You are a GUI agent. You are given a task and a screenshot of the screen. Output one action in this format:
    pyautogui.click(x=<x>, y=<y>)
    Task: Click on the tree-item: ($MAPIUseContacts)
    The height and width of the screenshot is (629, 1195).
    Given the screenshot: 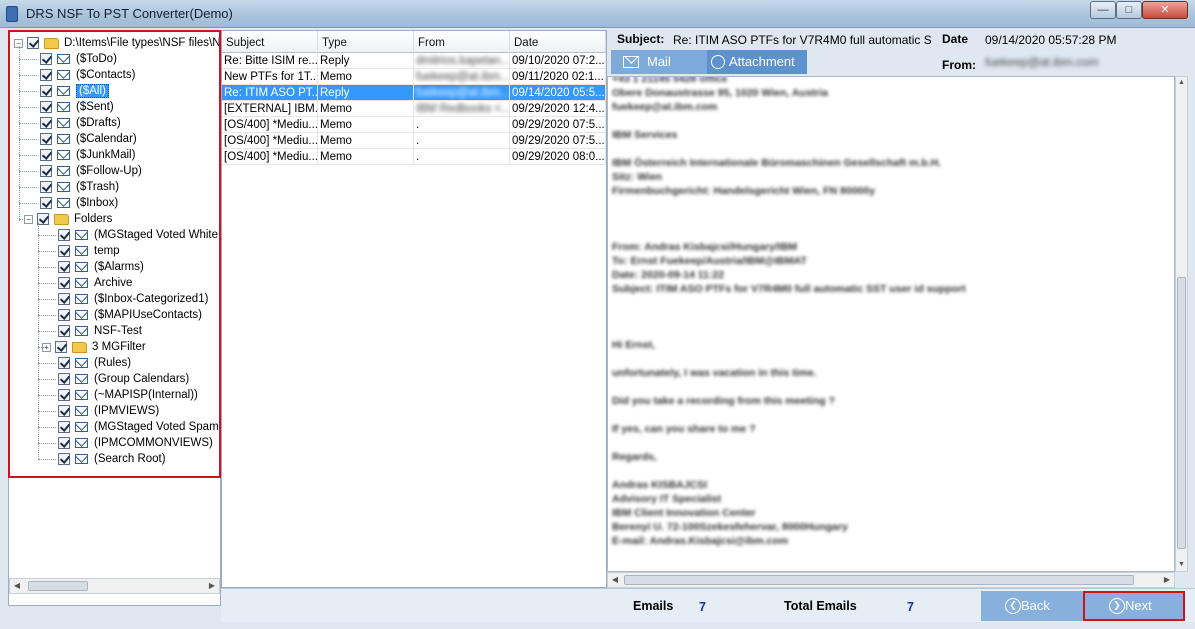 What is the action you would take?
    pyautogui.click(x=130, y=315)
    